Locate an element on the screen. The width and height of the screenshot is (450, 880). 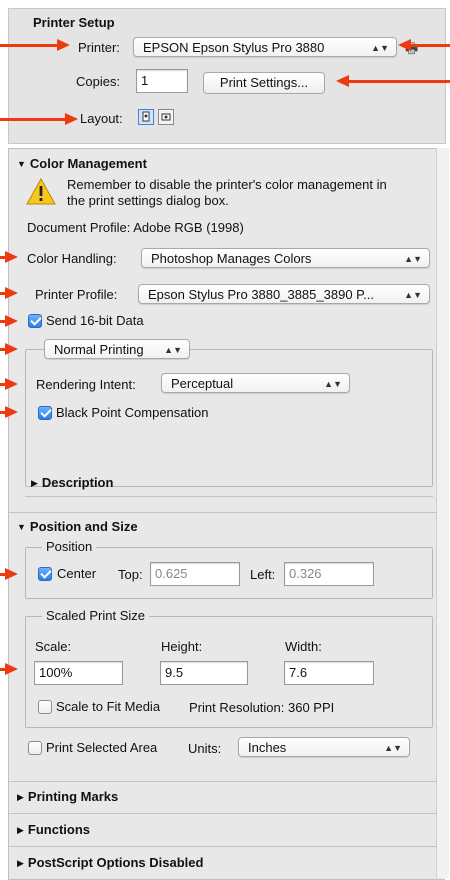
center-checkbox is located at coordinates (45, 574).